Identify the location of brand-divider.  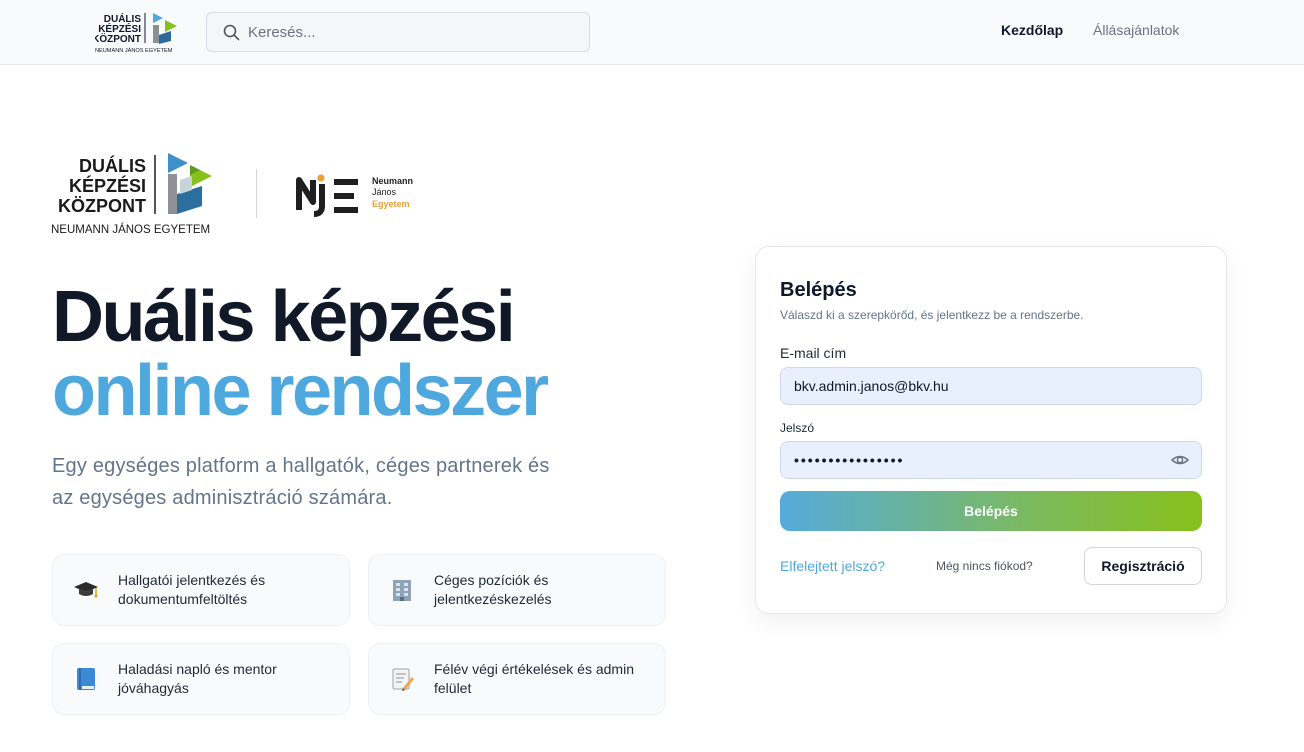
(256, 193).